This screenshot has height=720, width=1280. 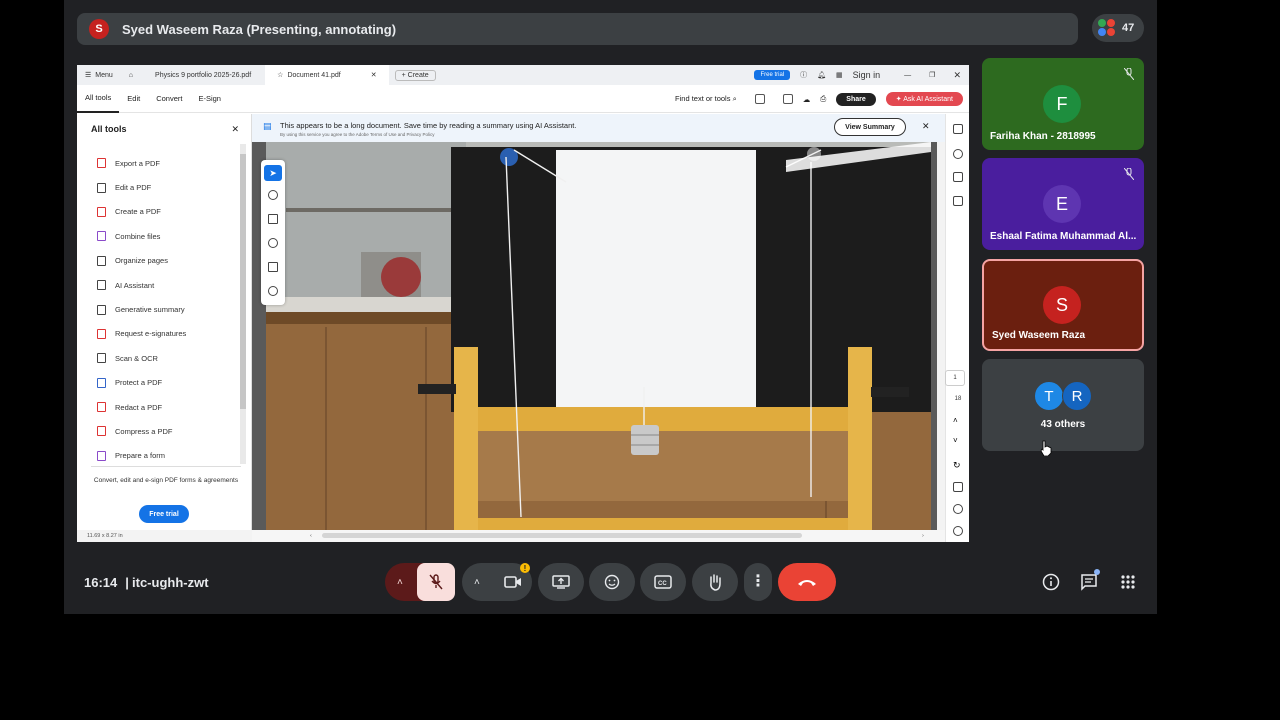 I want to click on others-tile: T R 43 others, so click(x=1063, y=405).